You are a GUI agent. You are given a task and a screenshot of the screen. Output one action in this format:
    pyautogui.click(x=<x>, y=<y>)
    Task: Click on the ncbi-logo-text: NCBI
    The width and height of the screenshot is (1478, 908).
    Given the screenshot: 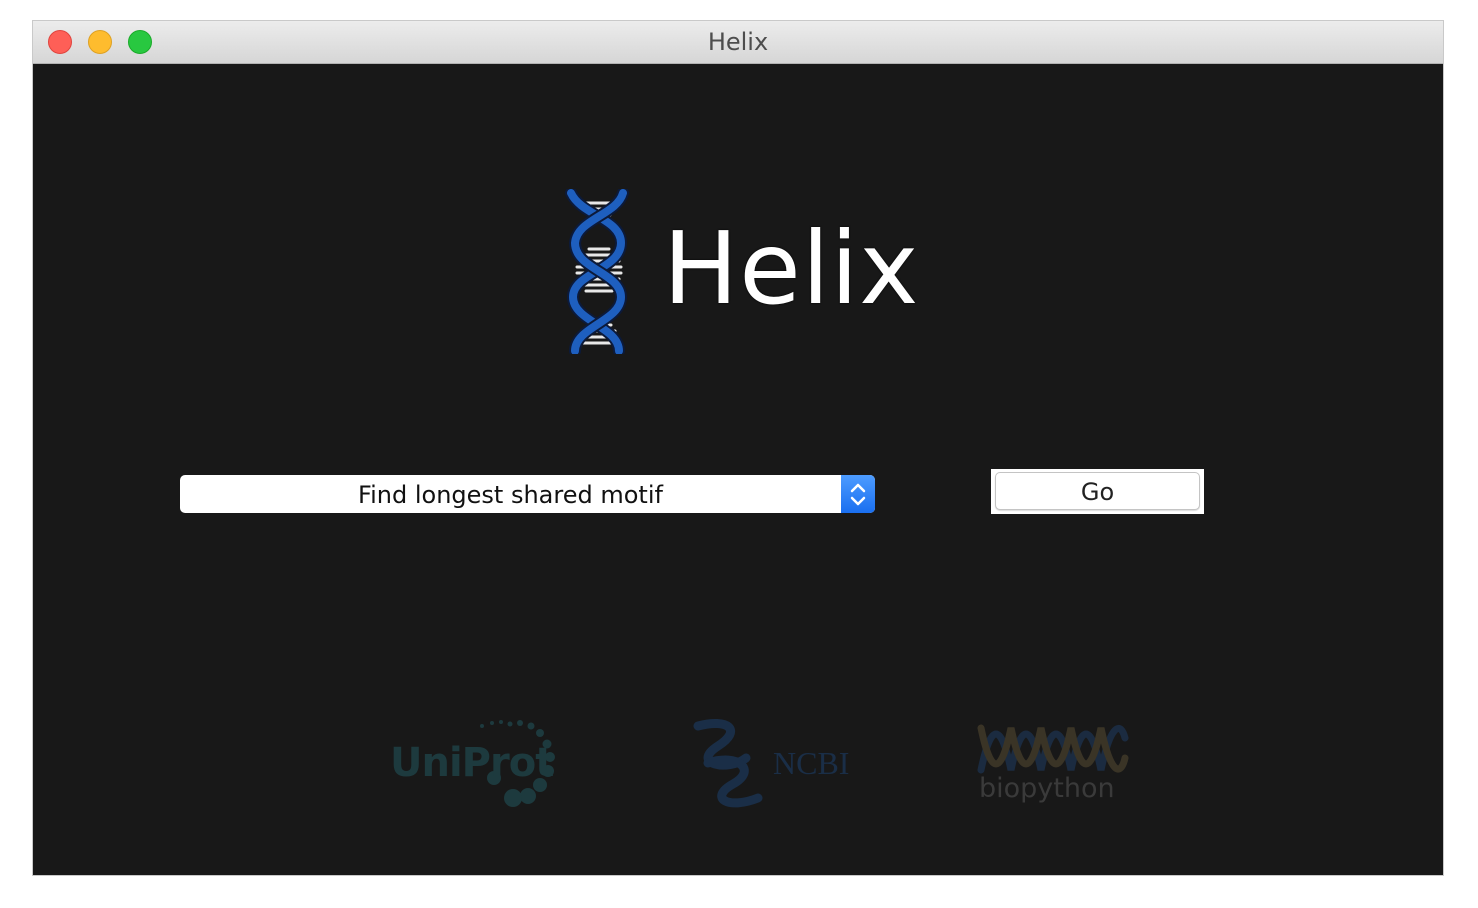 What is the action you would take?
    pyautogui.click(x=811, y=763)
    